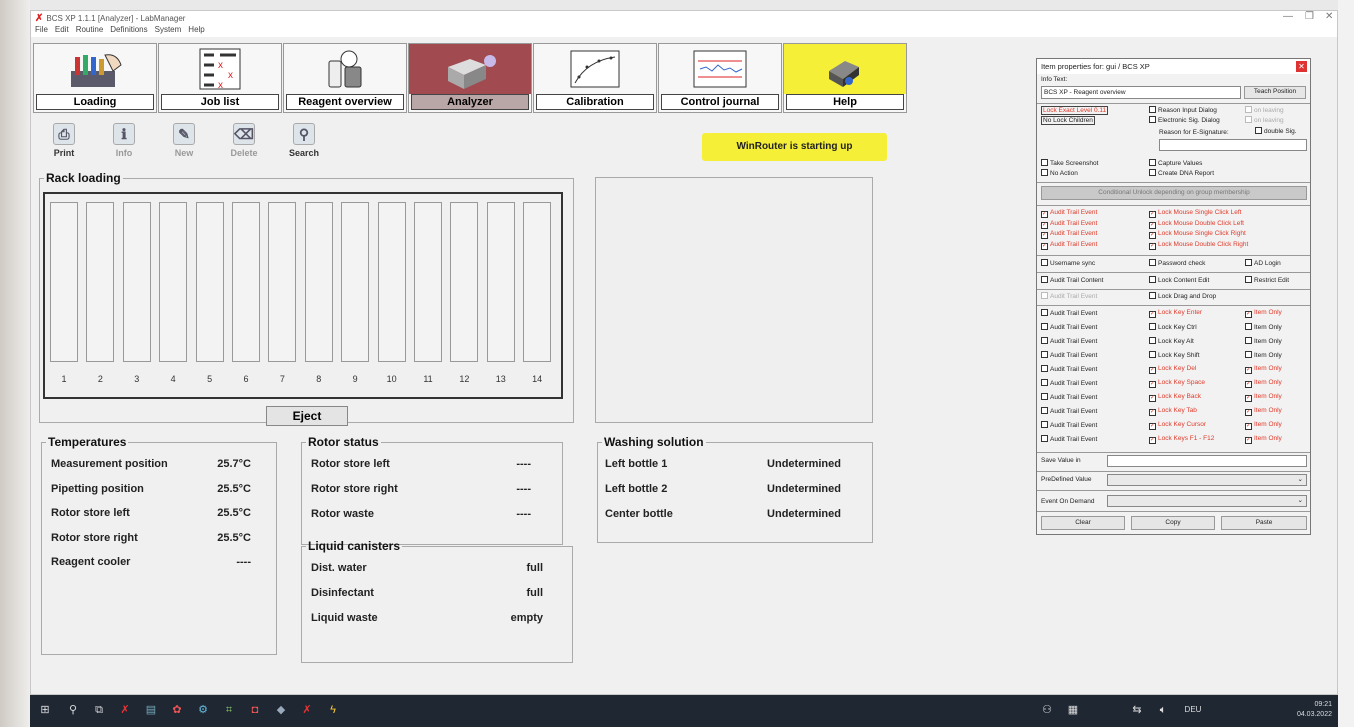 This screenshot has height=727, width=1354. I want to click on audit-trail-event-dd-checkbox: Audit Trail Event, so click(1069, 296).